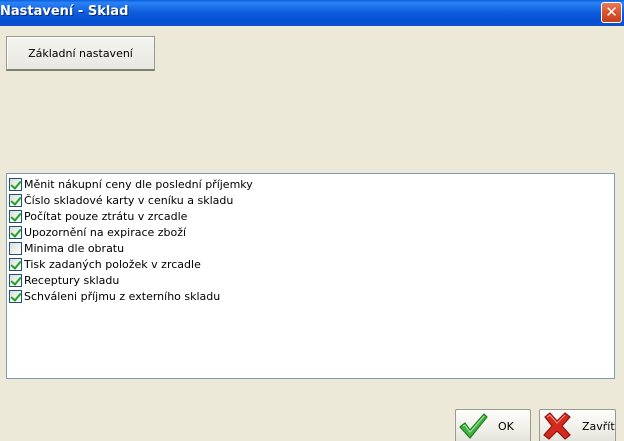 Image resolution: width=624 pixels, height=441 pixels. What do you see at coordinates (72, 280) in the screenshot?
I see `option-label: Receptury skladu` at bounding box center [72, 280].